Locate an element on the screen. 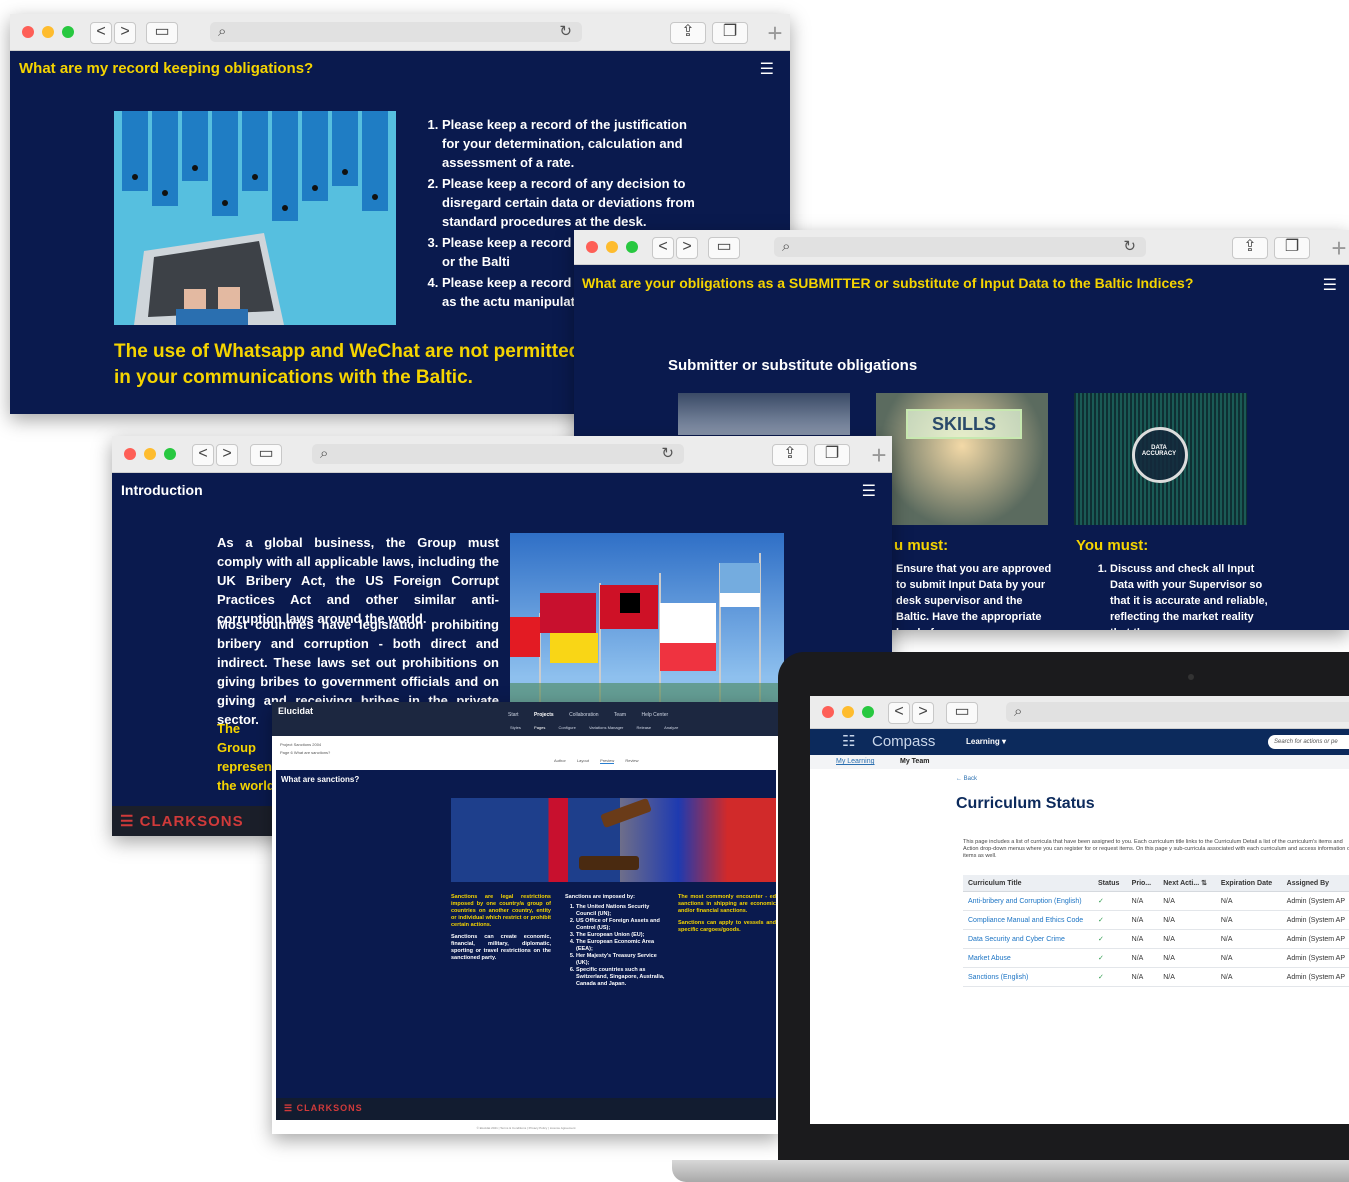 This screenshot has width=1349, height=1182. data-accuracy-image: DATA ACCURACY is located at coordinates (1160, 459).